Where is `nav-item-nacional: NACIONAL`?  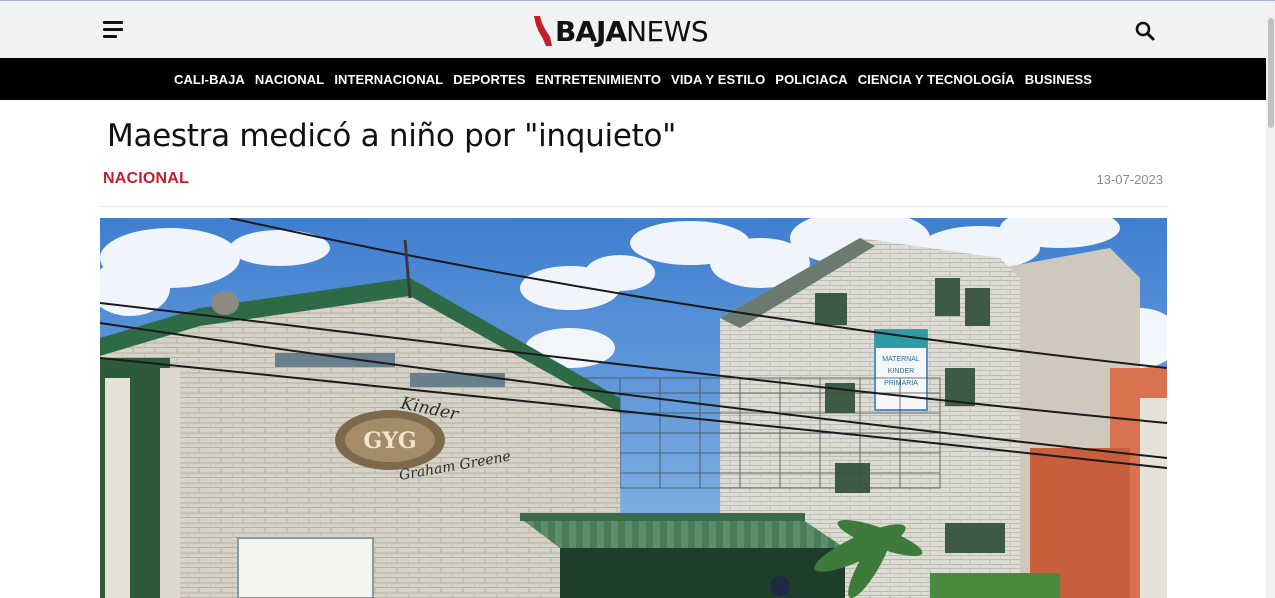 nav-item-nacional: NACIONAL is located at coordinates (289, 79).